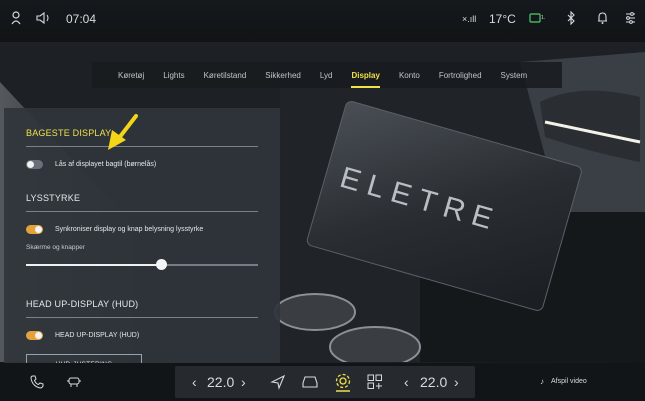  What do you see at coordinates (375, 384) in the screenshot?
I see `apps-grid-icon` at bounding box center [375, 384].